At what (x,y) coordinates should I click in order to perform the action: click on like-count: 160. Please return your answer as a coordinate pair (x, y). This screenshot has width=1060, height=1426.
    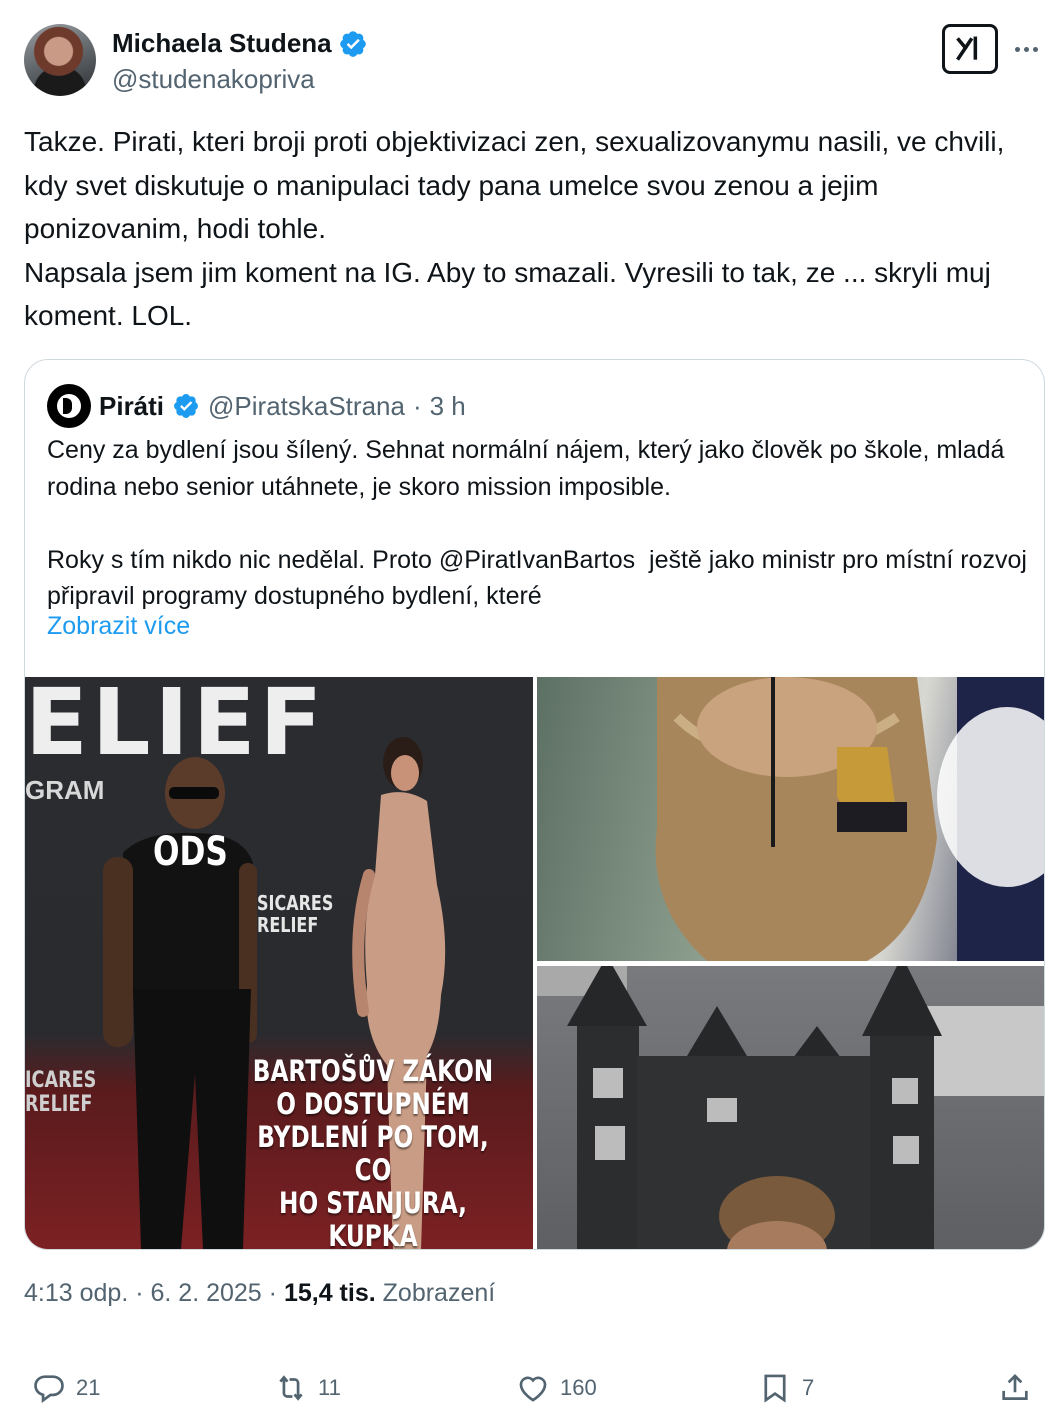
    Looking at the image, I should click on (578, 1387).